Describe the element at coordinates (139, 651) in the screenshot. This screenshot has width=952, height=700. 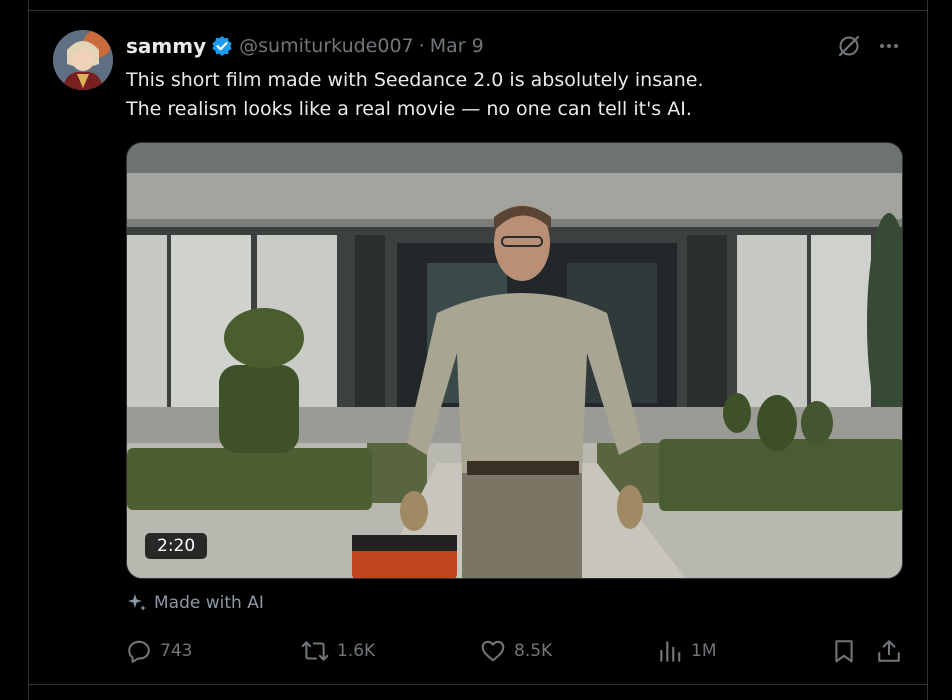
I see `reply-icon` at that location.